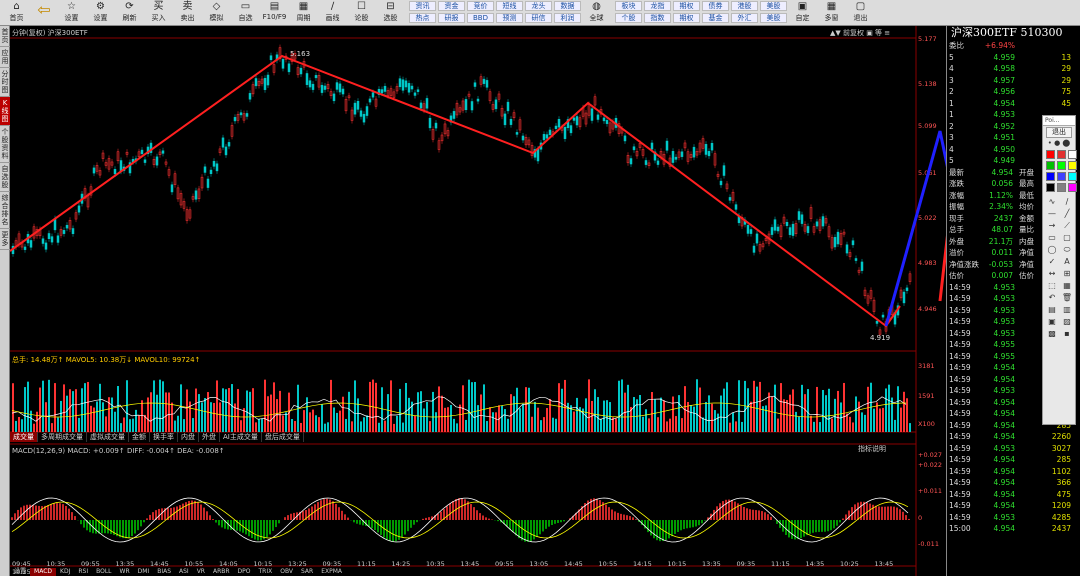  What do you see at coordinates (43, 572) in the screenshot?
I see `indicator-tab: MACD` at bounding box center [43, 572].